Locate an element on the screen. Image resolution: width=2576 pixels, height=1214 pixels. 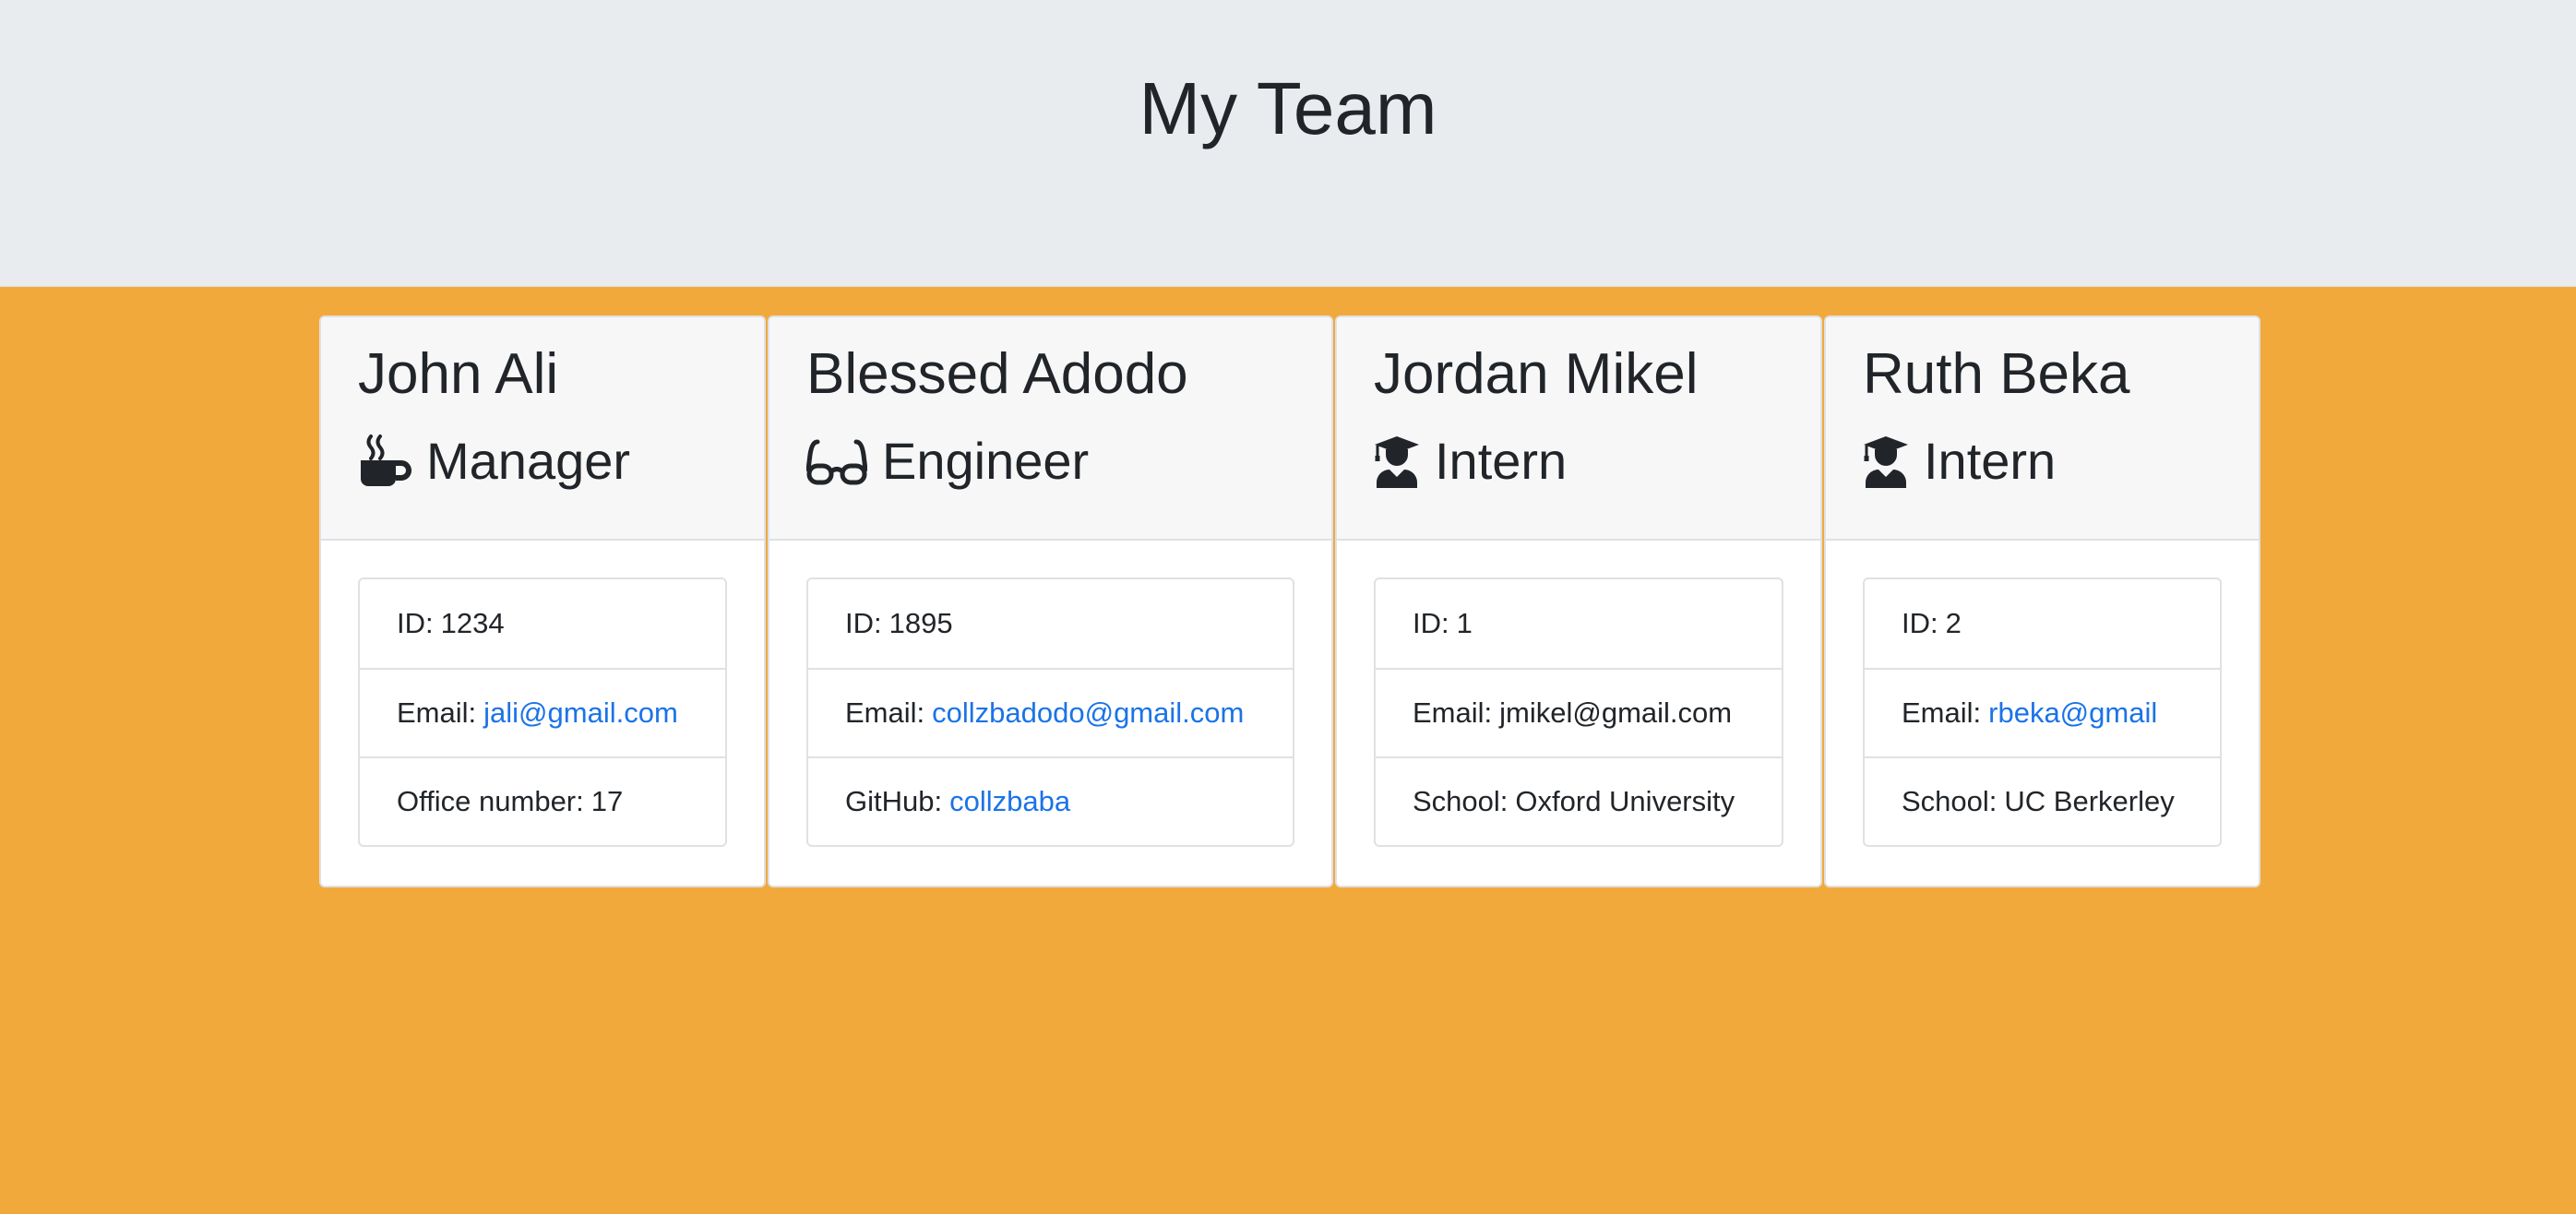
id-value: 1 is located at coordinates (1464, 623).